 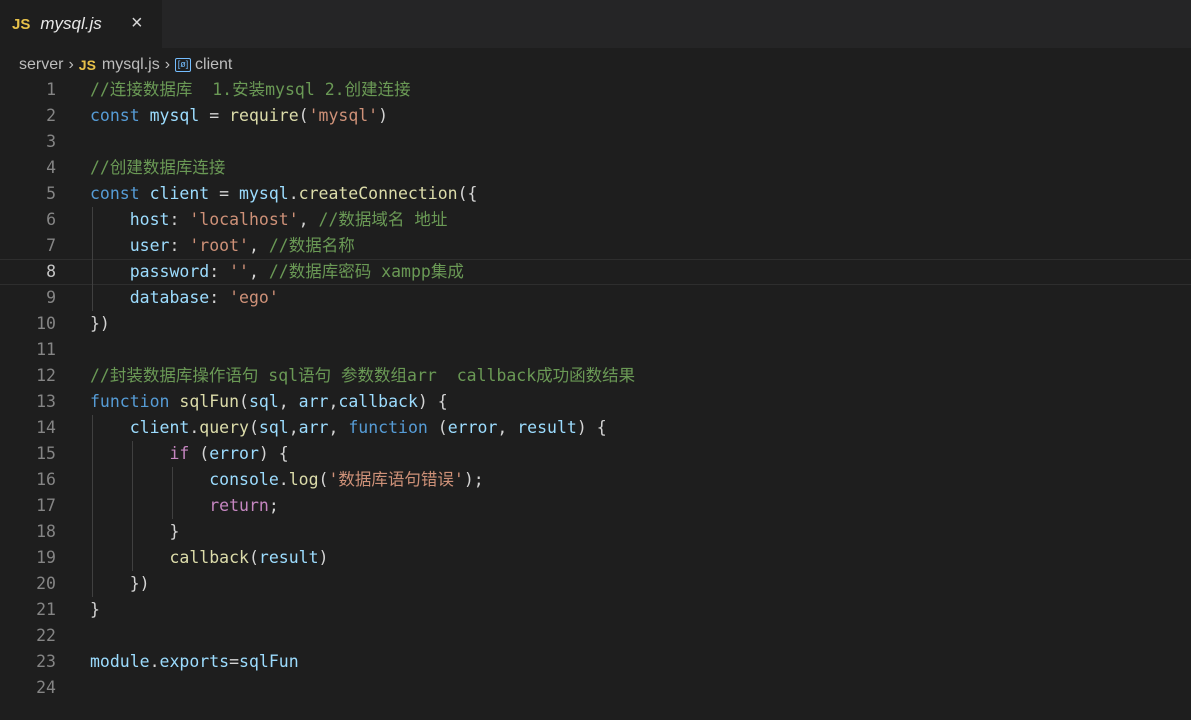 I want to click on line-number: 7, so click(x=51, y=245).